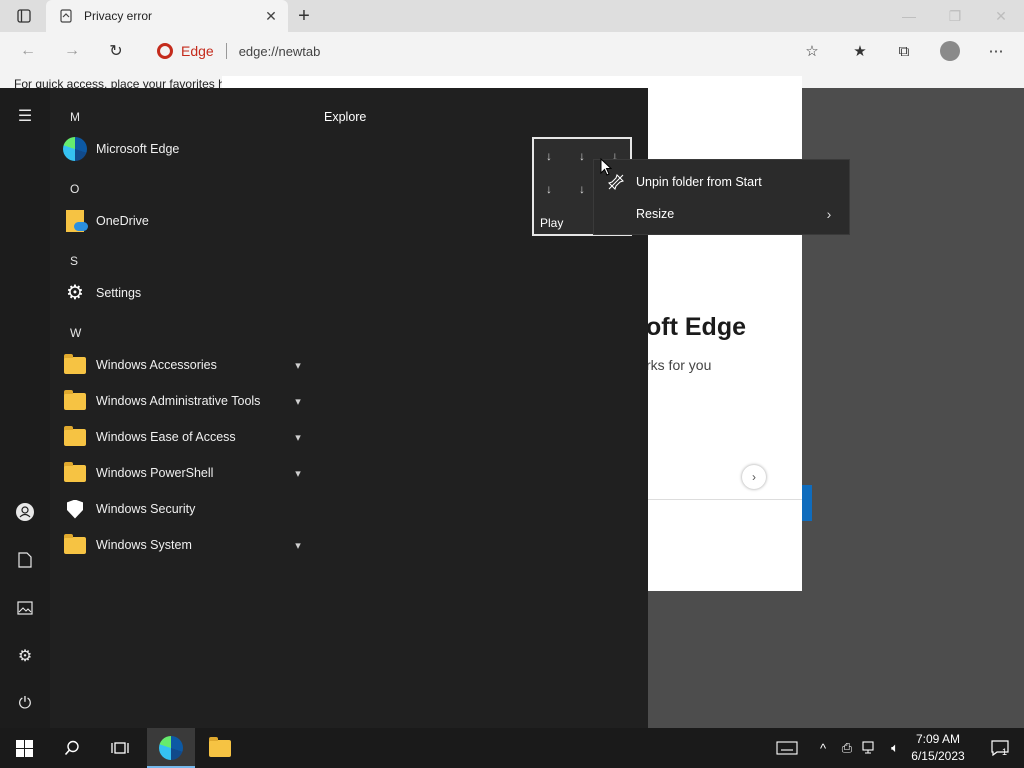  Describe the element at coordinates (895, 748) in the screenshot. I see `volume-muted-icon: 🔈︎` at that location.